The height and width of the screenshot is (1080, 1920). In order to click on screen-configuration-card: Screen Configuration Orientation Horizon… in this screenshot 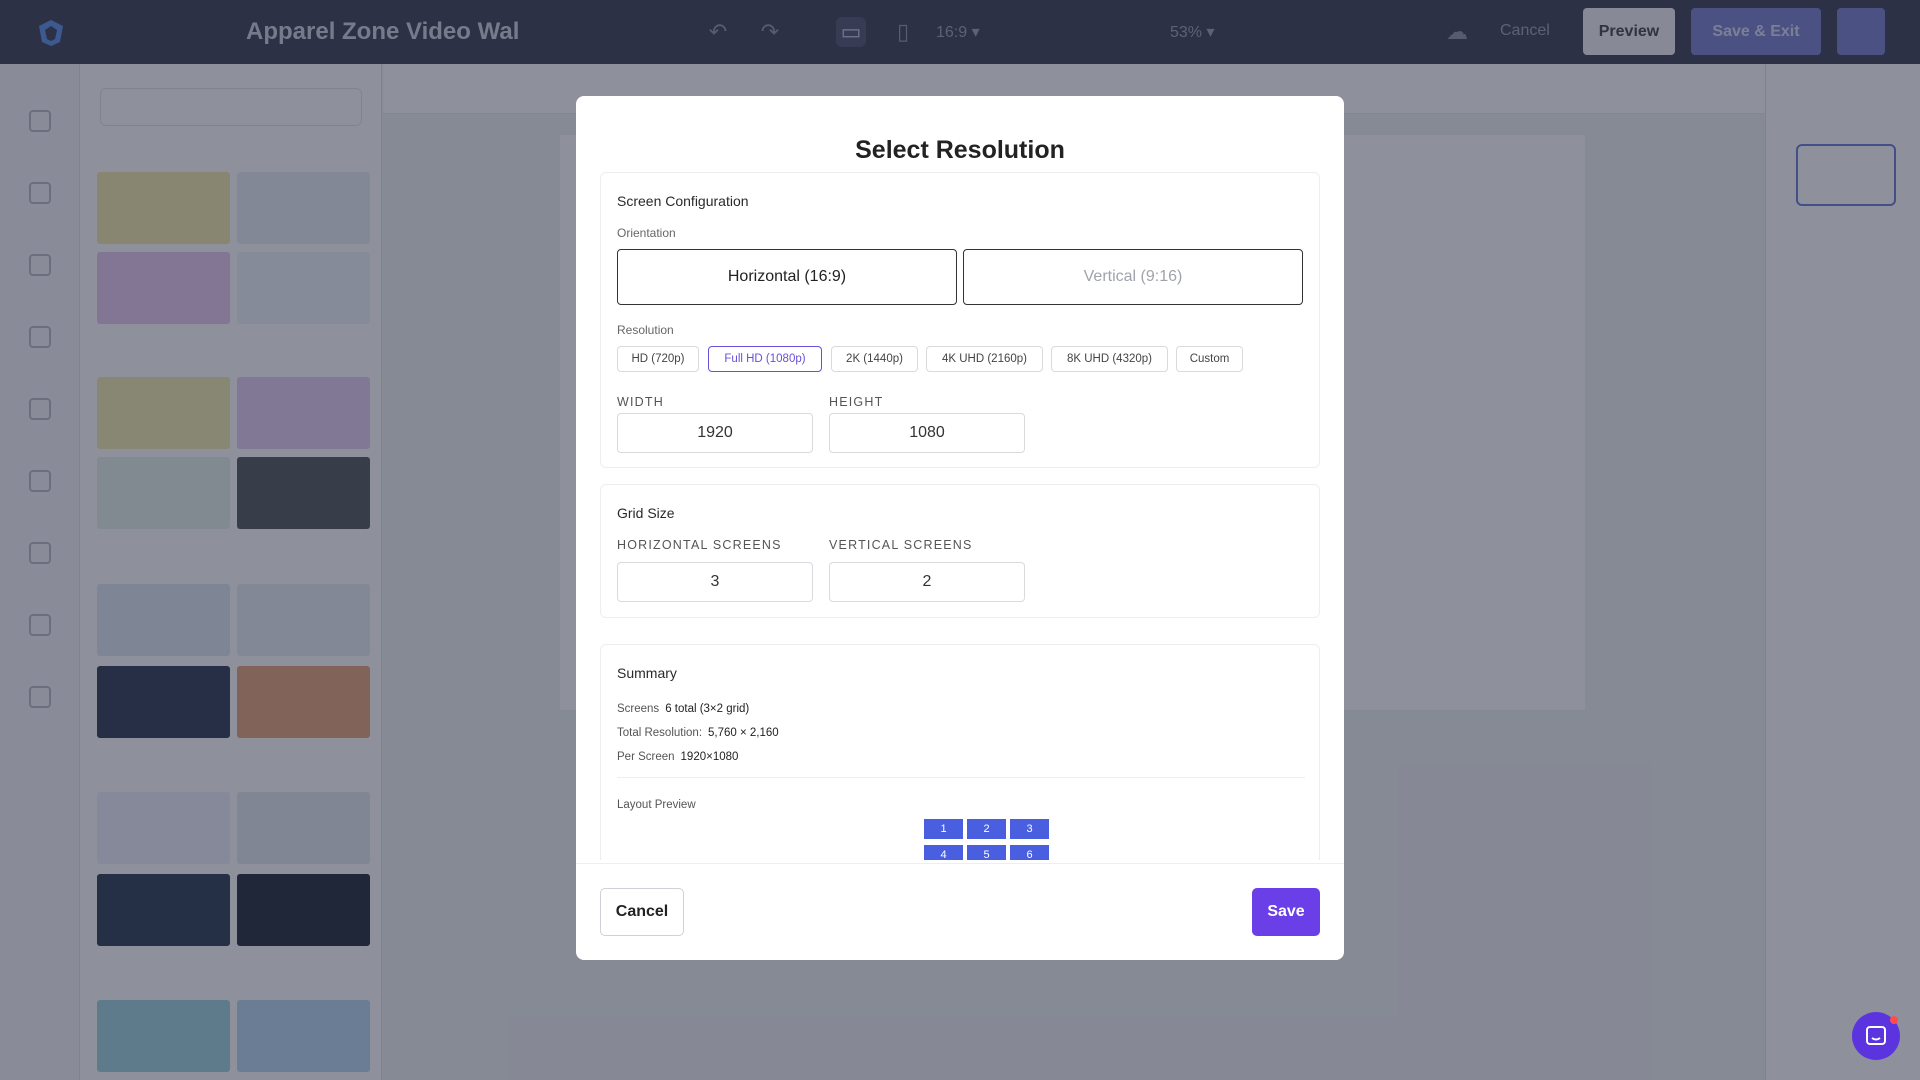, I will do `click(960, 320)`.